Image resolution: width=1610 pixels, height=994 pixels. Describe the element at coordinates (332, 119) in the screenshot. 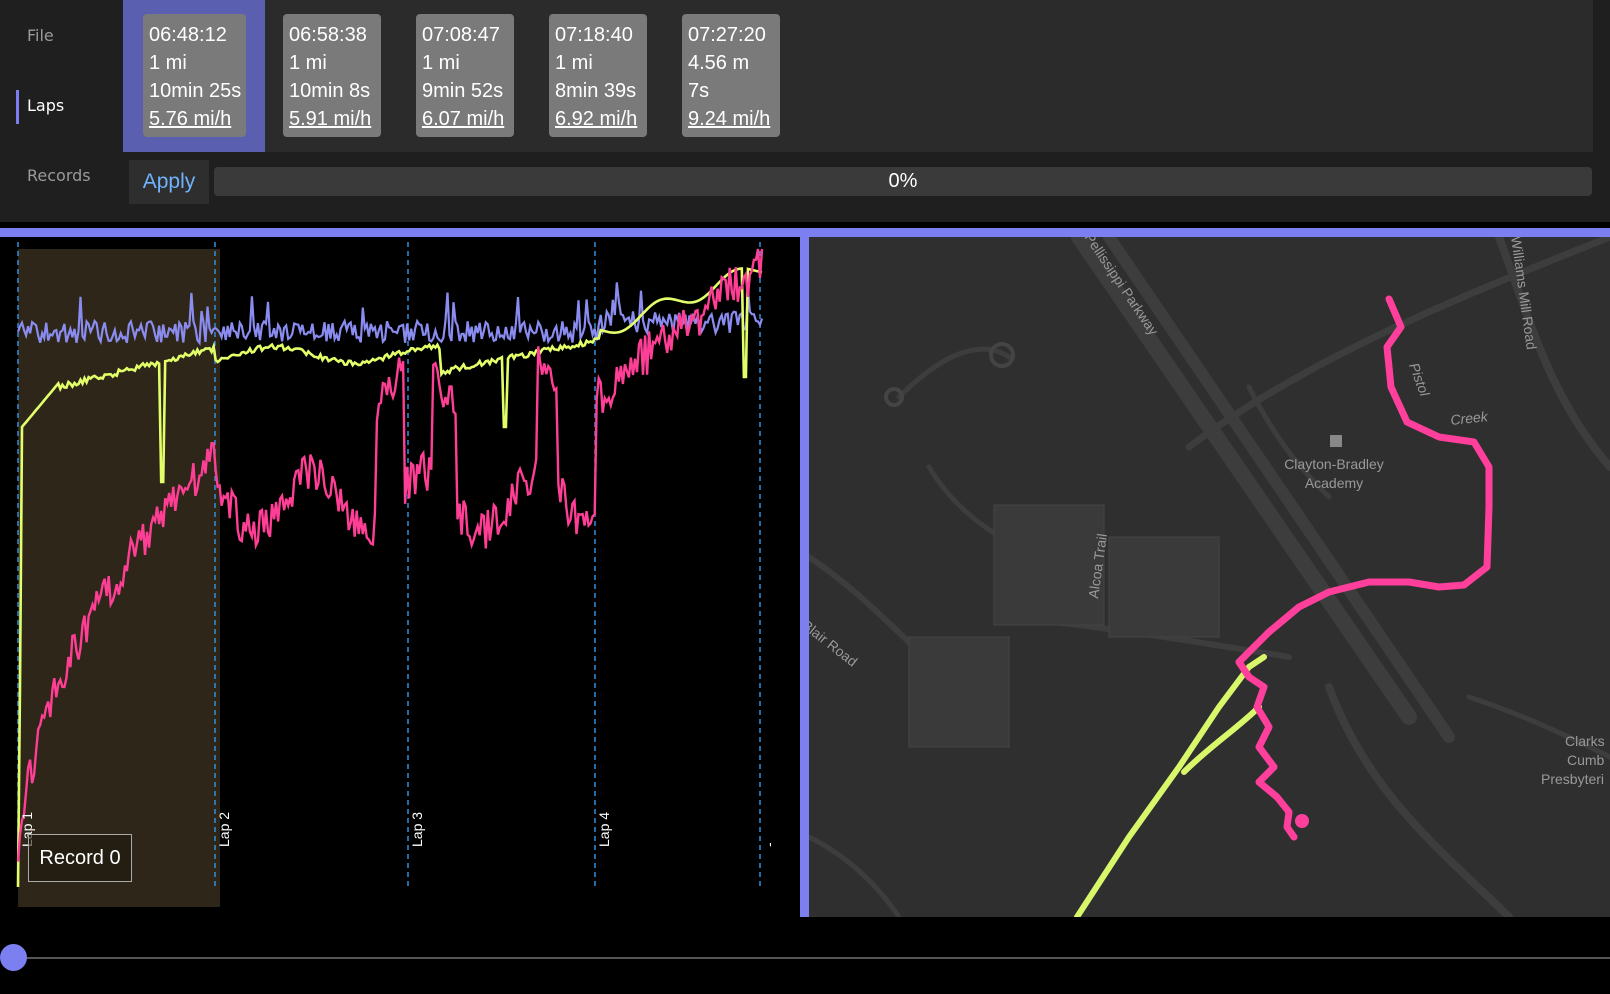

I see `lap-speed-link: 5.91 mi/h` at that location.